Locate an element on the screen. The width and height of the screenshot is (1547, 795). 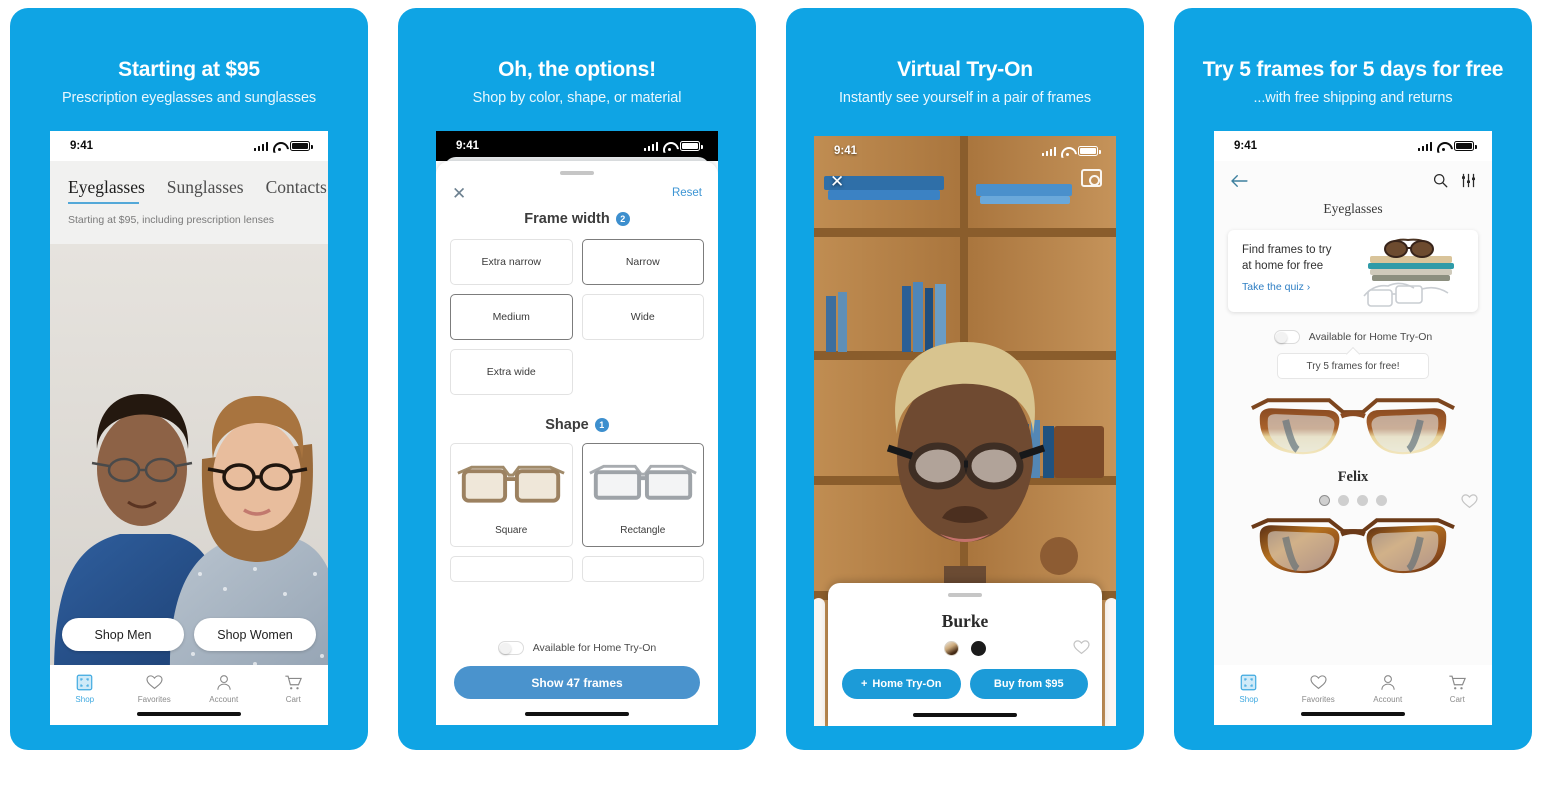
product-card-felix: Felix is located at coordinates (1353, 449).